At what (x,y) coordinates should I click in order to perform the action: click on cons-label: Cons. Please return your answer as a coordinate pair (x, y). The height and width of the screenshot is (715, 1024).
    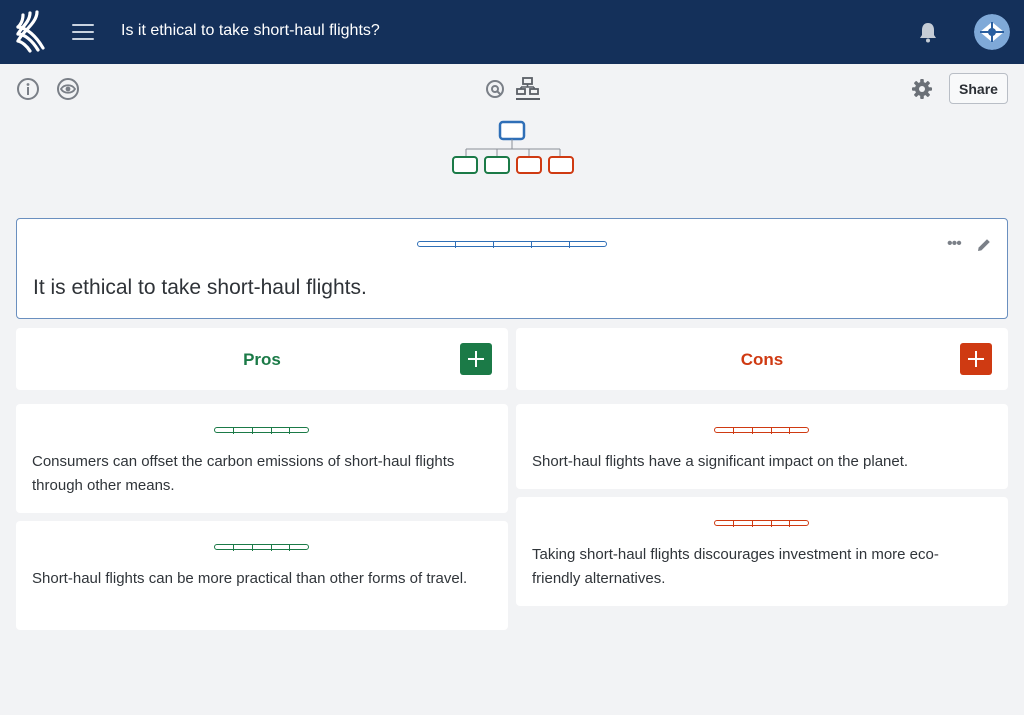
    Looking at the image, I should click on (762, 359).